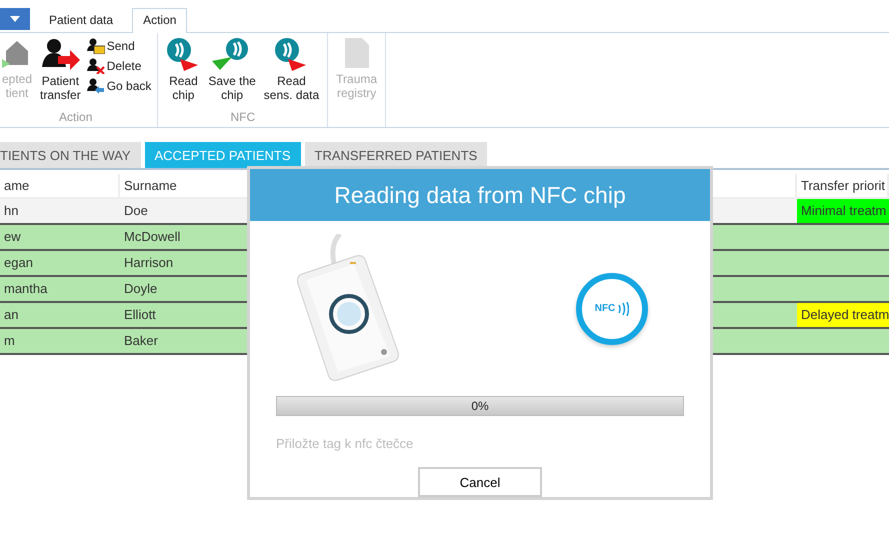  I want to click on progress-reading: 0%, so click(480, 406).